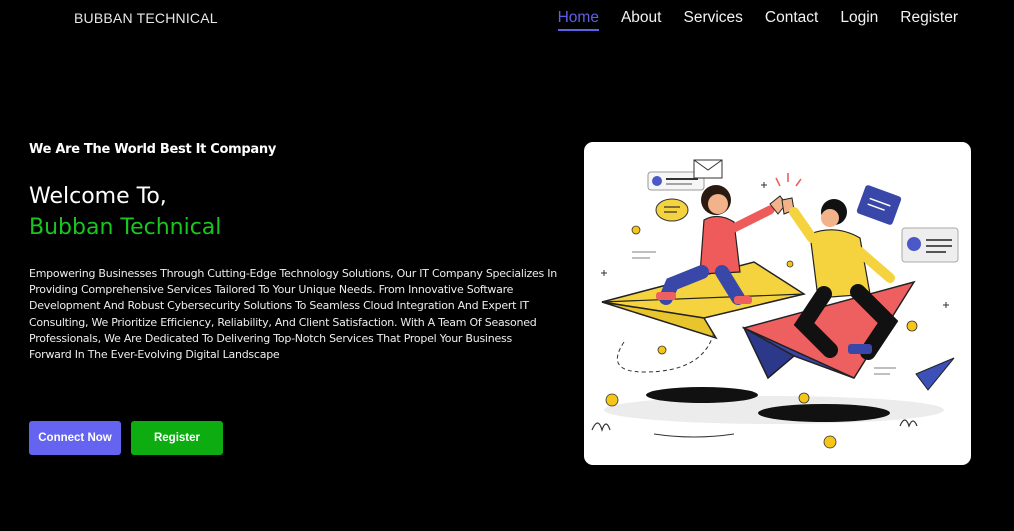 This screenshot has width=1014, height=531. I want to click on nav-link-login: Login, so click(859, 20).